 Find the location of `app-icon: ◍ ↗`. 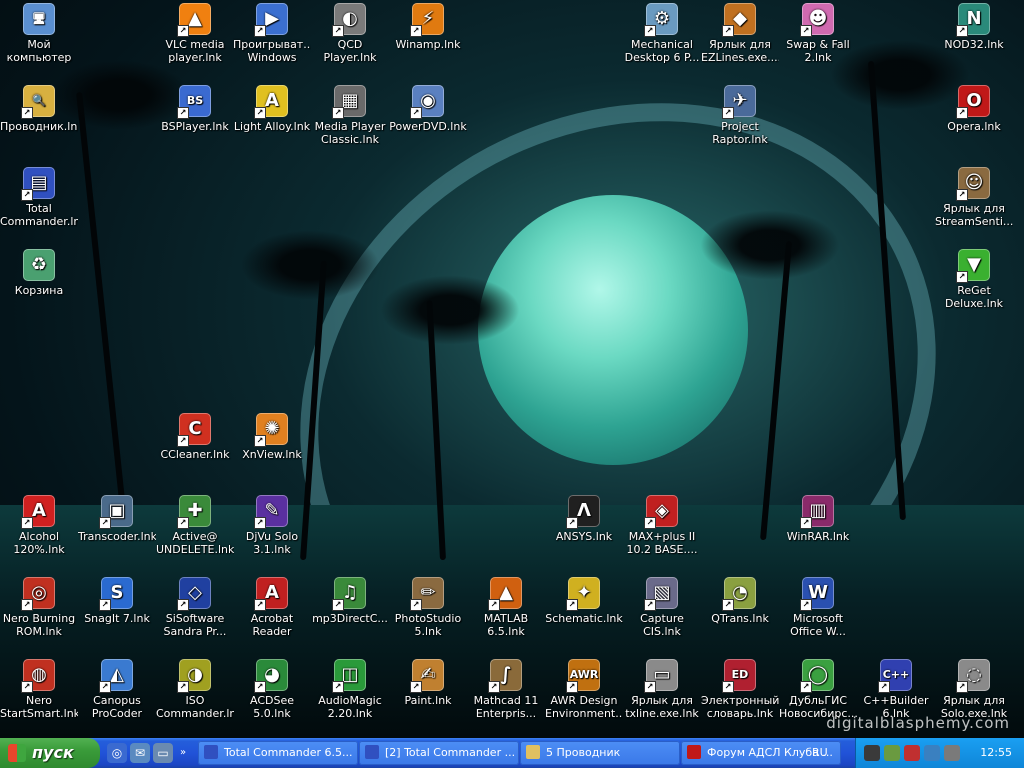

app-icon: ◍ ↗ is located at coordinates (38, 676).